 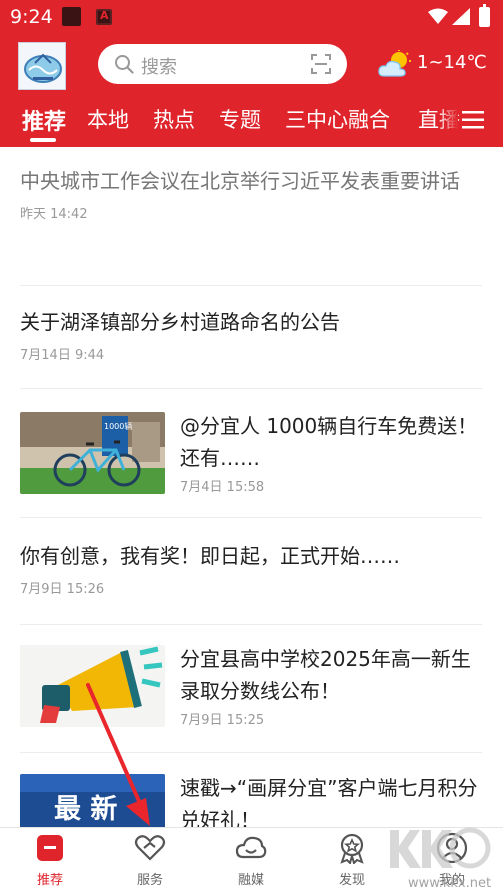 I want to click on megaphone-image, so click(x=92, y=686).